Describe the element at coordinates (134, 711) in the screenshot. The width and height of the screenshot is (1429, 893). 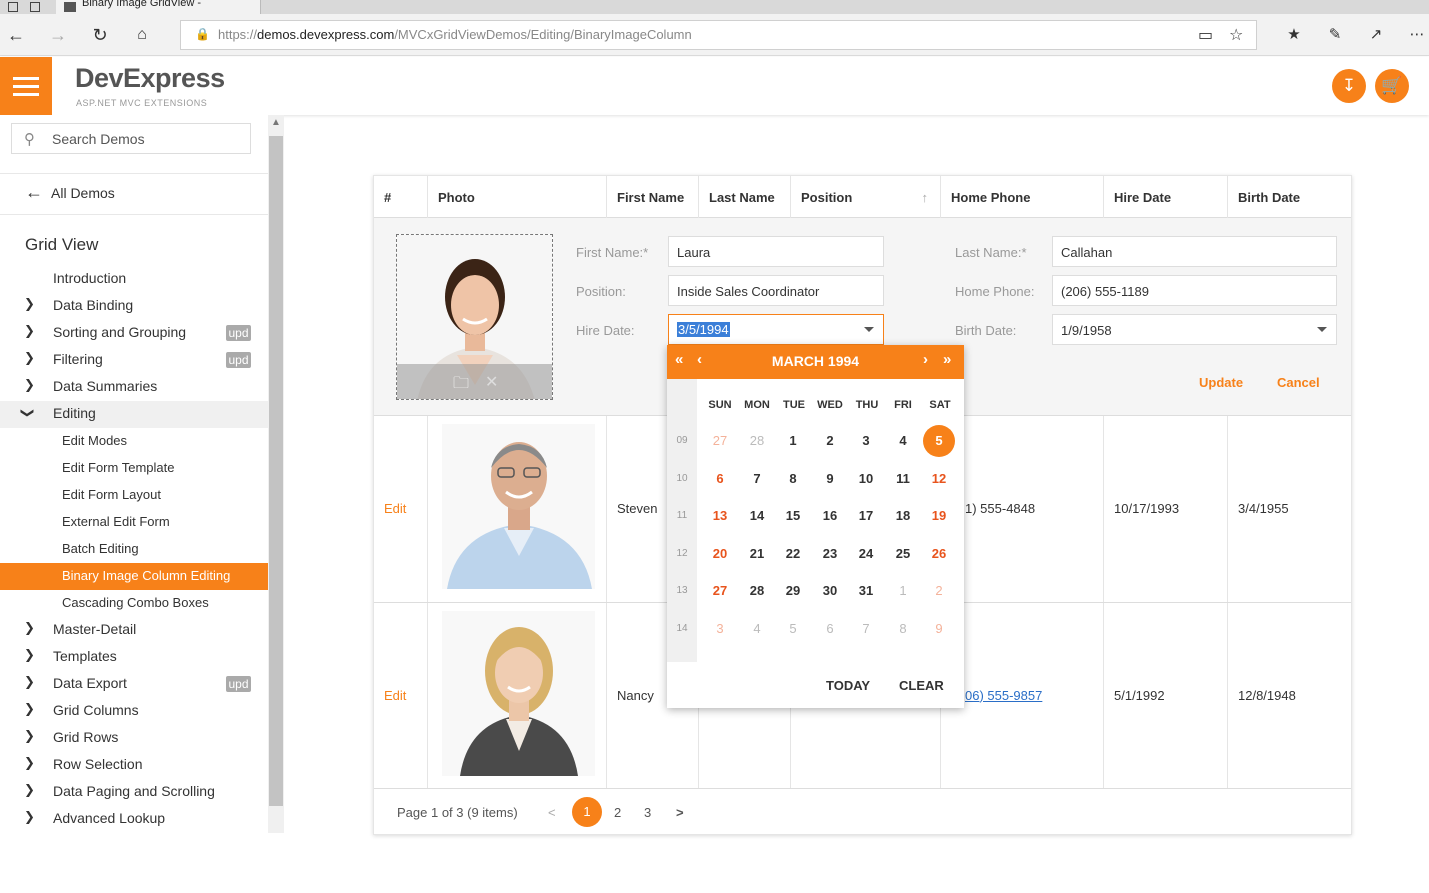
I see `sidebar-item-grid-columns: ❯ Grid Columns` at that location.